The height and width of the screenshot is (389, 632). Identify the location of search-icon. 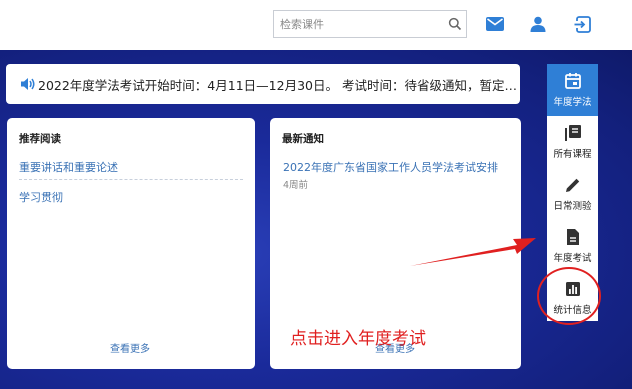
(455, 24).